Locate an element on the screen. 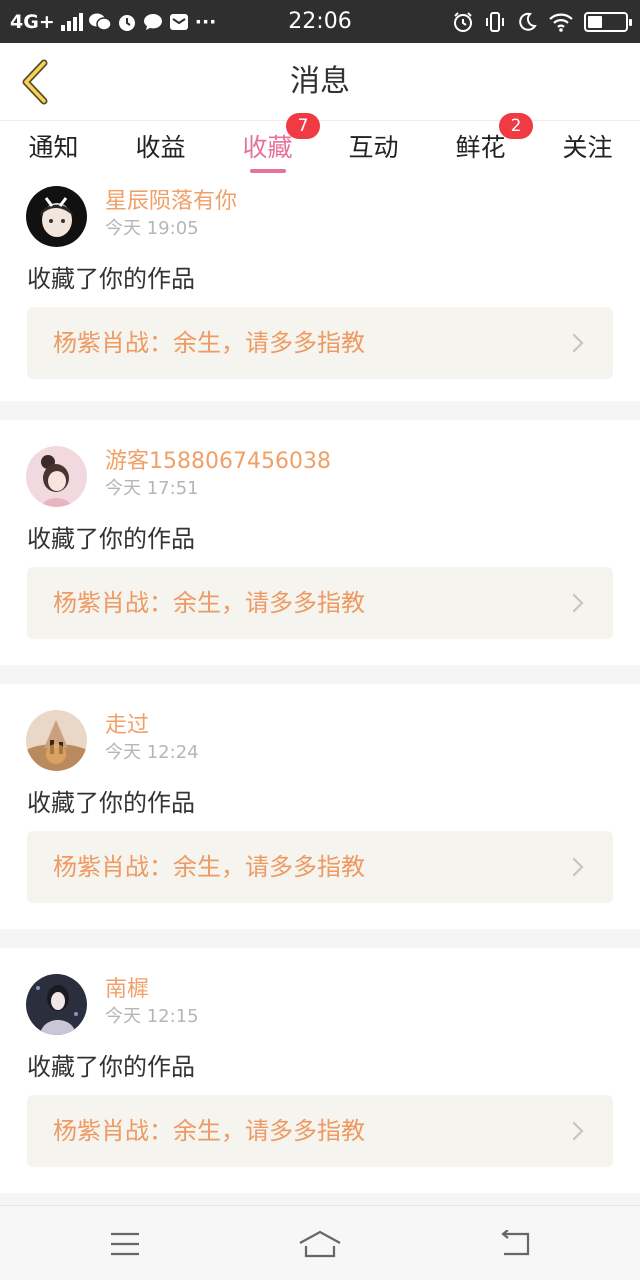 The image size is (640, 1280). timestamp: 今天 19:05 is located at coordinates (152, 228).